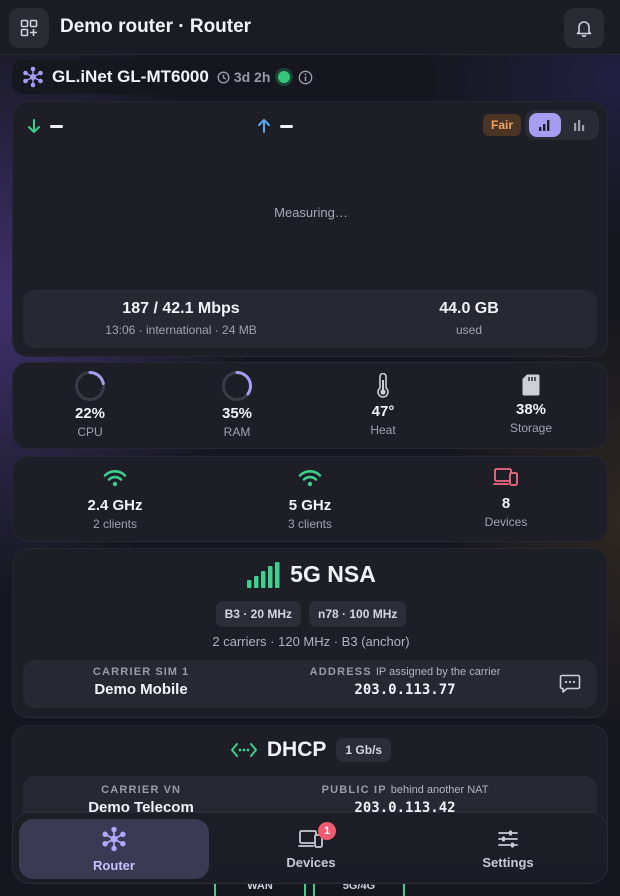 Image resolution: width=620 pixels, height=896 pixels. I want to click on wifi-24ghz: 2.4 GHz 2 clients, so click(115, 500).